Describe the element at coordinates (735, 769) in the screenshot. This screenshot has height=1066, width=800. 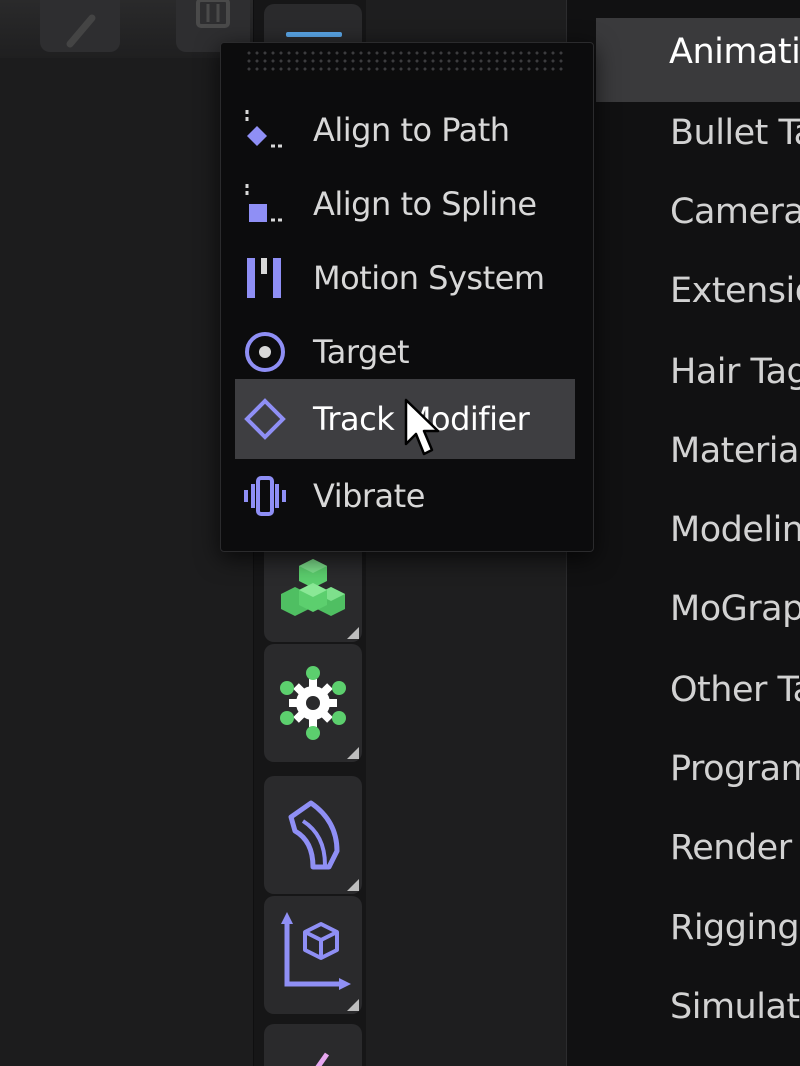
I see `category-item-programming: Program` at that location.